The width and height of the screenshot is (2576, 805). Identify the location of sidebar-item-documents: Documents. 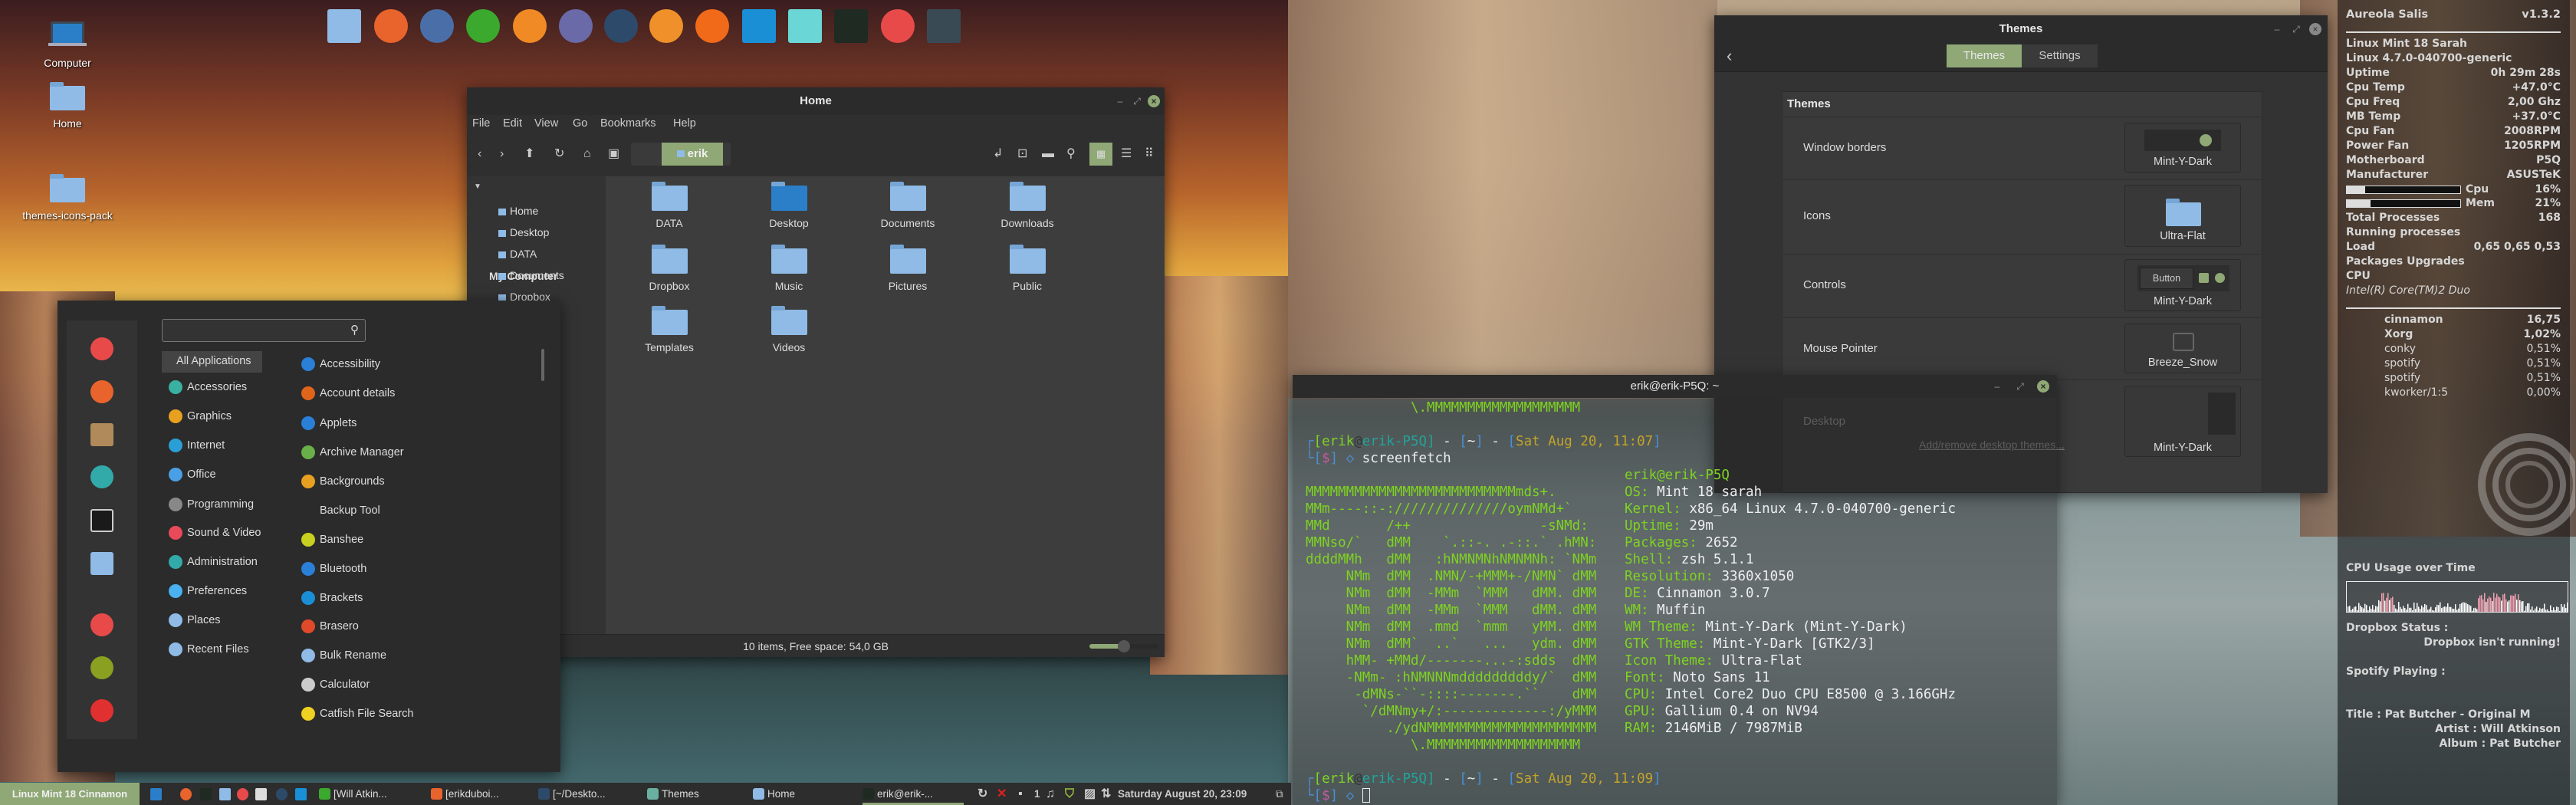
(531, 275).